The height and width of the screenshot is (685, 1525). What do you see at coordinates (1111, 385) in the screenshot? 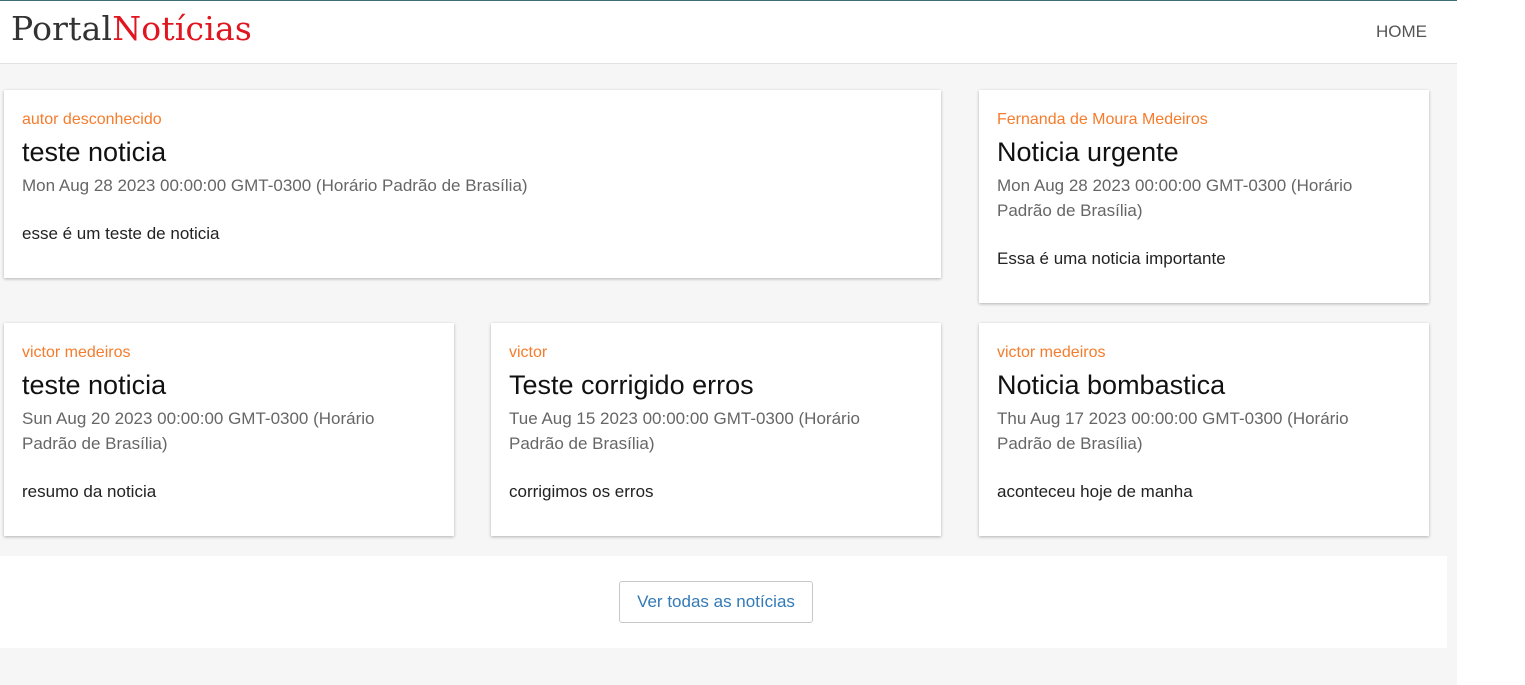
I see `news-title: Noticia bombastica` at bounding box center [1111, 385].